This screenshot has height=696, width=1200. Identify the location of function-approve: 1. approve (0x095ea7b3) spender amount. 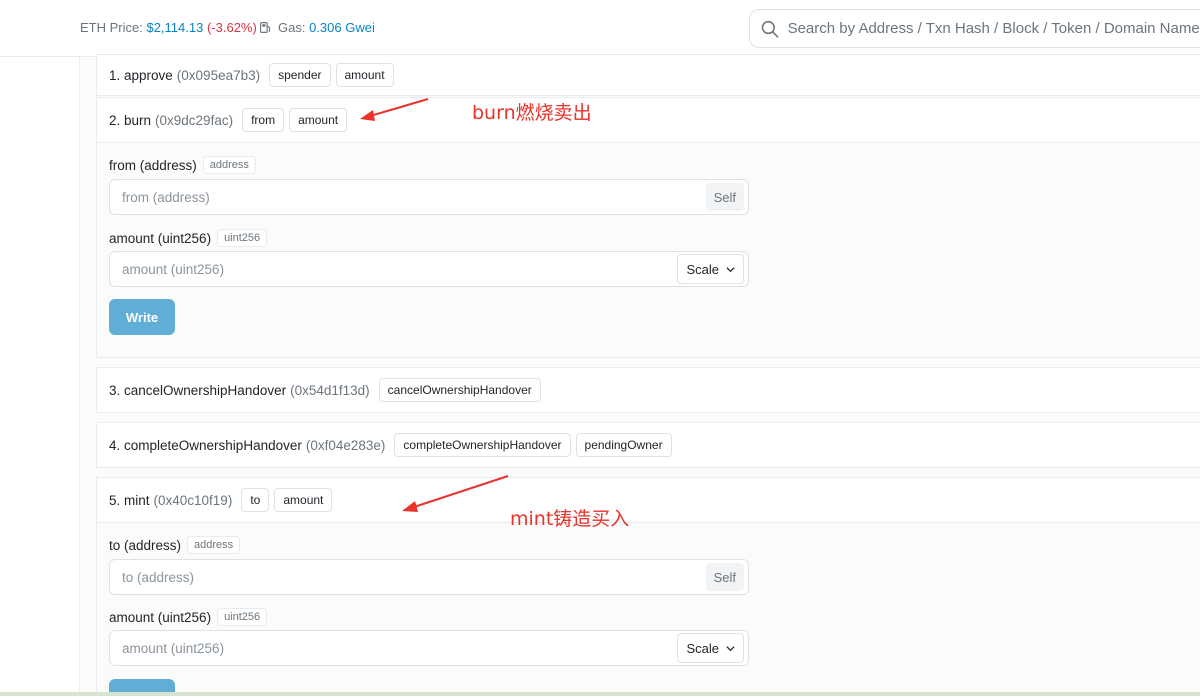
(648, 75).